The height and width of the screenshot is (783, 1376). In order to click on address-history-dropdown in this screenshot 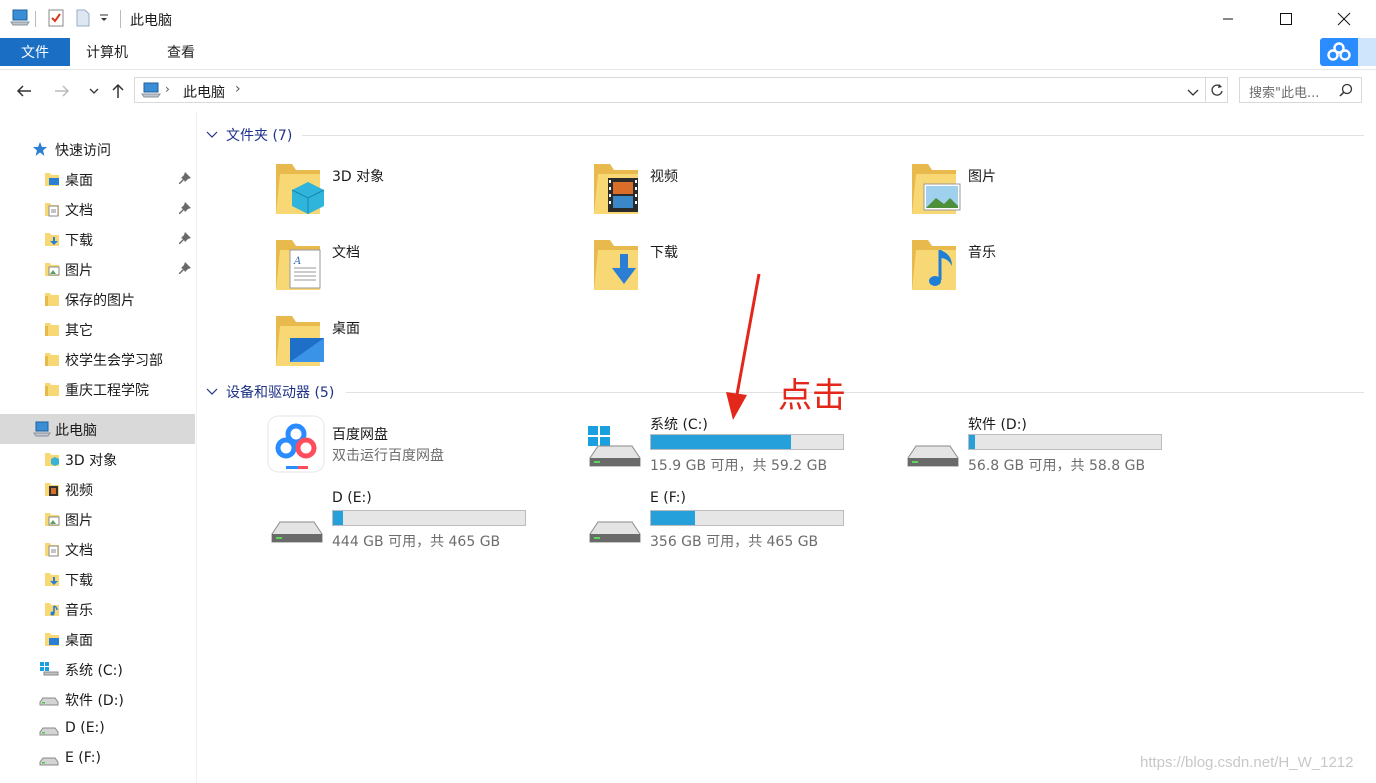, I will do `click(1193, 93)`.